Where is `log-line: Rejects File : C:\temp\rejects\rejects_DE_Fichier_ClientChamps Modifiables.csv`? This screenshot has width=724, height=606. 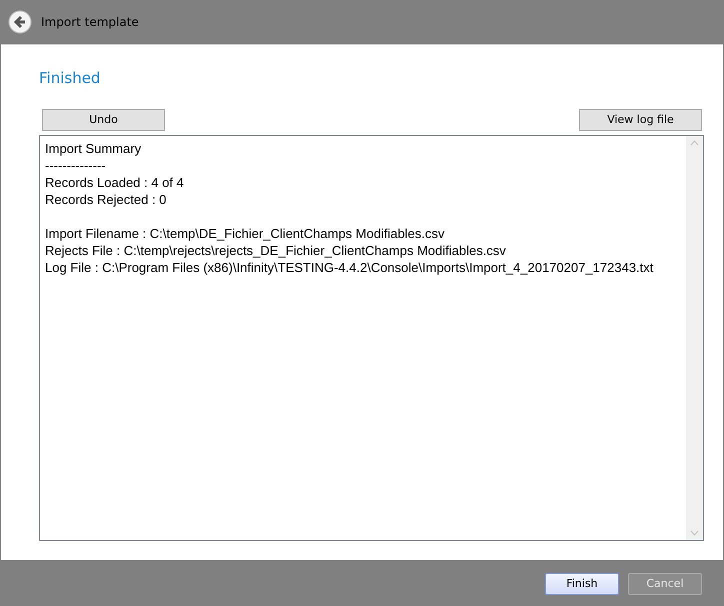 log-line: Rejects File : C:\temp\rejects\rejects_DE_Fichier_ClientChamps Modifiables.csv is located at coordinates (275, 250).